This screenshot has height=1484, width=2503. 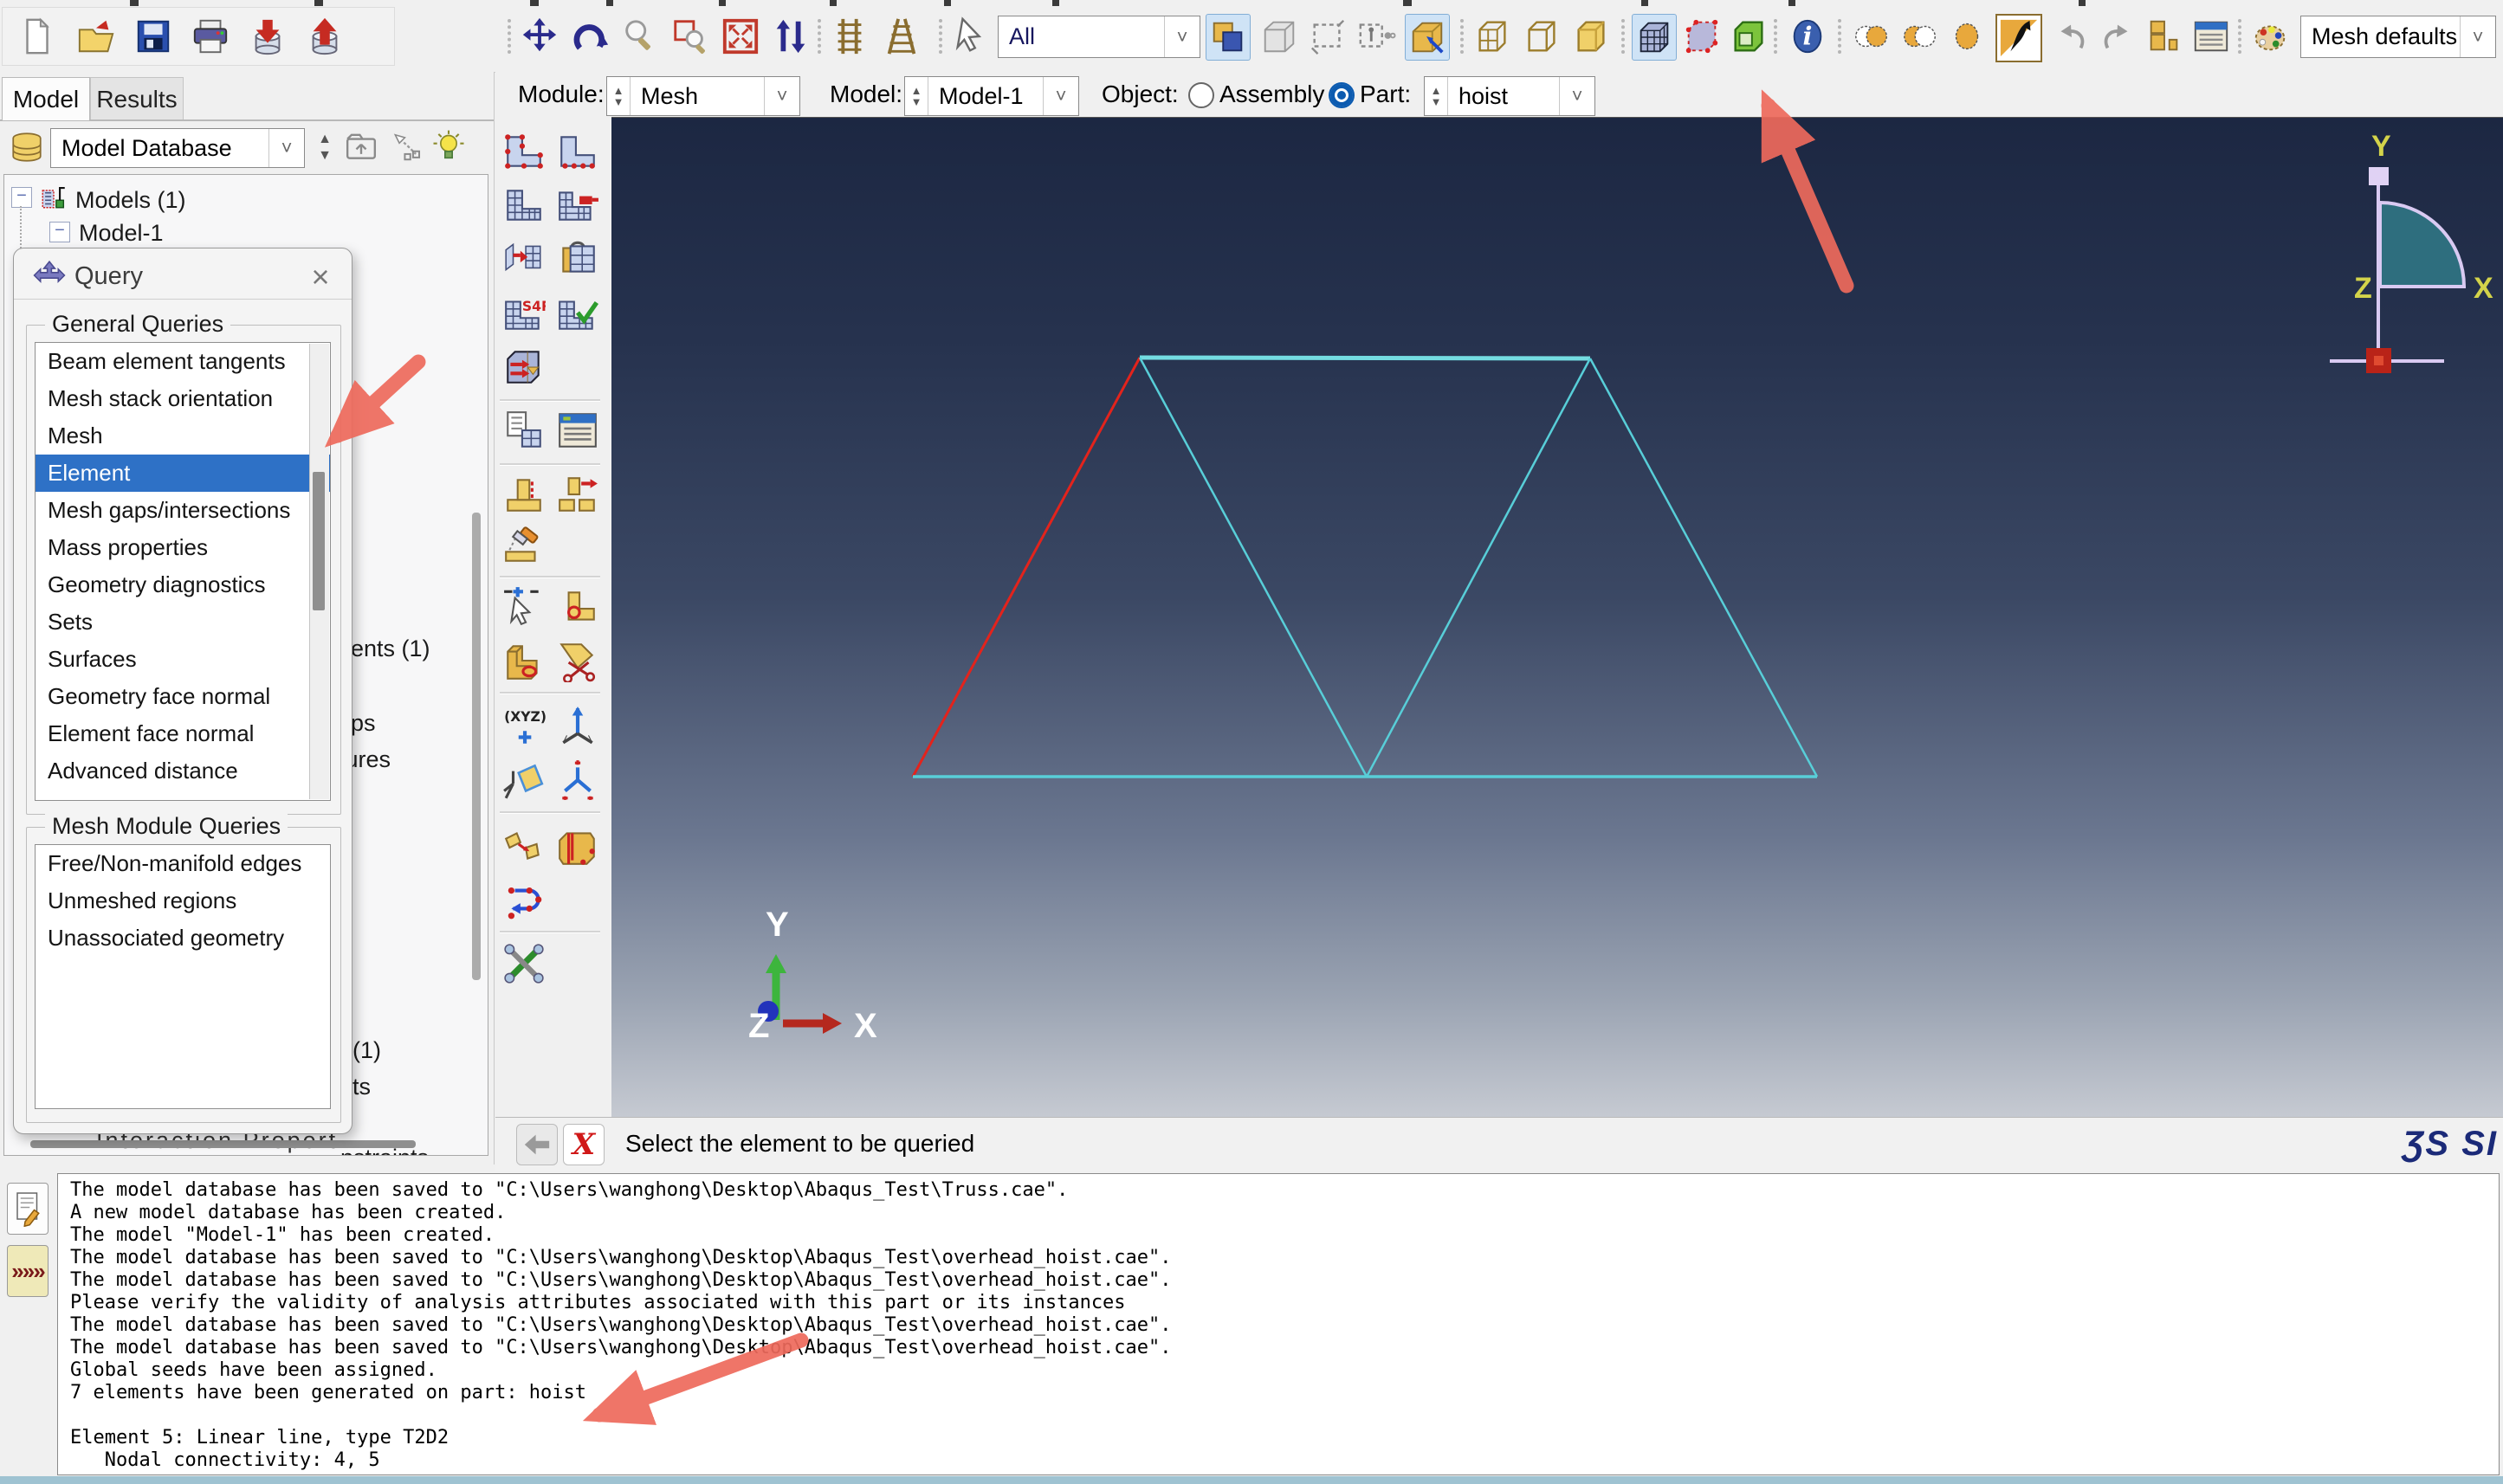 What do you see at coordinates (524, 899) in the screenshot?
I see `edit-loop-button` at bounding box center [524, 899].